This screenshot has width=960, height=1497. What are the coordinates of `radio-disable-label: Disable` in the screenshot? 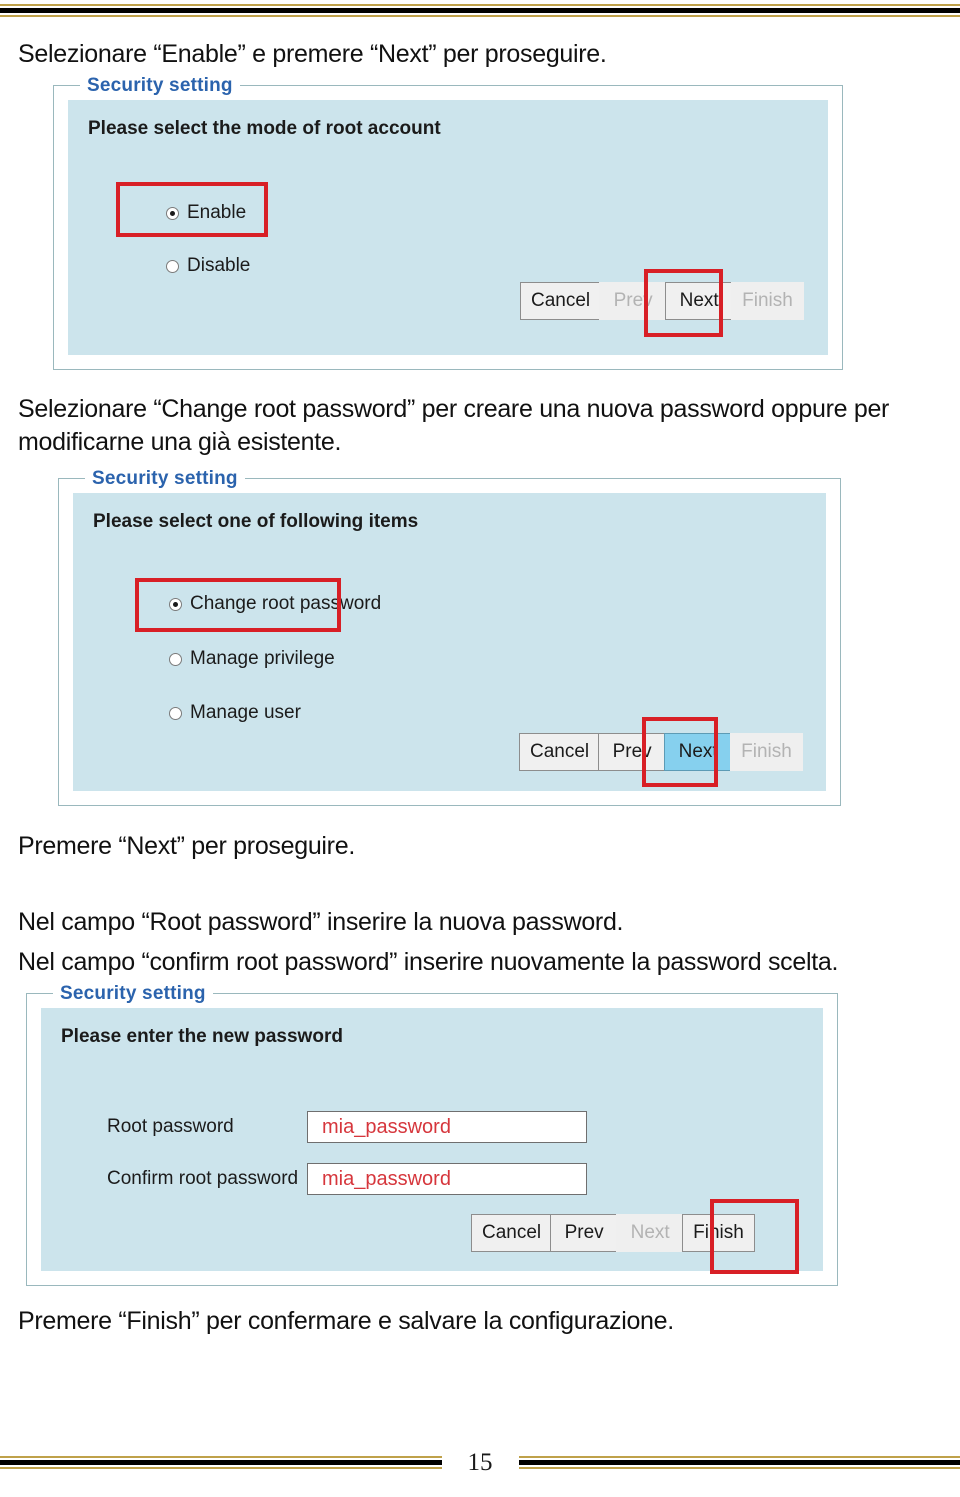 It's located at (219, 265).